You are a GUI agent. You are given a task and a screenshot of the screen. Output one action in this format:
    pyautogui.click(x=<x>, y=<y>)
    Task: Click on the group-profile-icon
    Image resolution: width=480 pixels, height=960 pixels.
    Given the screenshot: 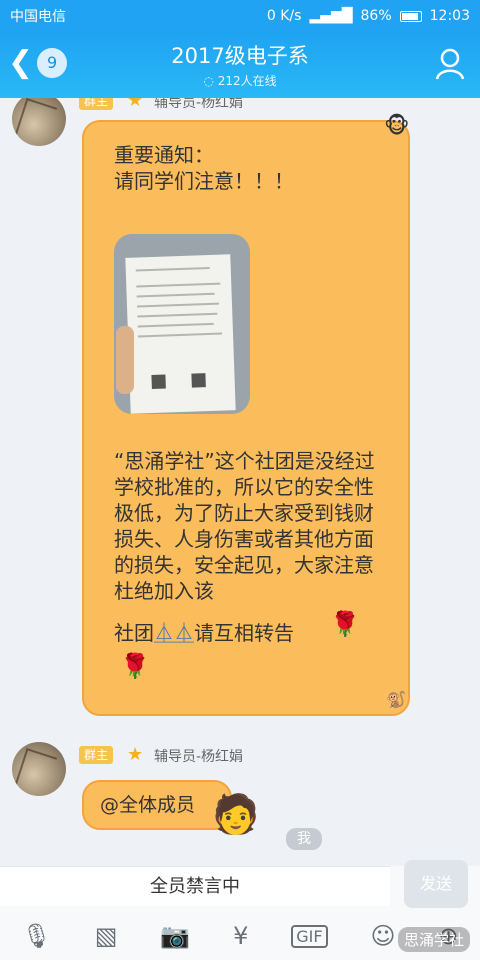 What is the action you would take?
    pyautogui.click(x=450, y=64)
    